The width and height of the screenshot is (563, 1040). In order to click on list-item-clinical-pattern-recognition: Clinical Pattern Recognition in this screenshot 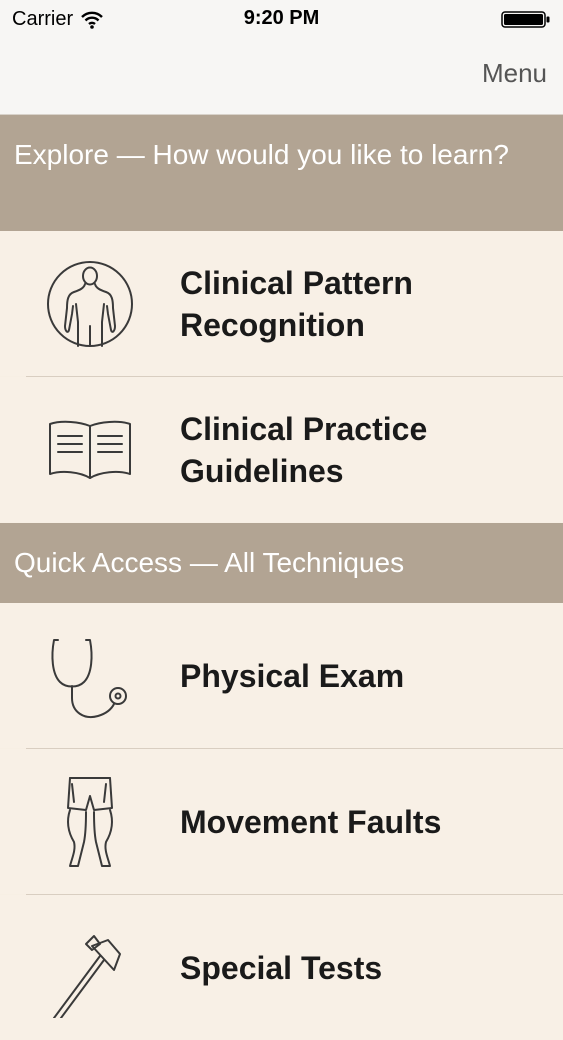, I will do `click(281, 303)`.